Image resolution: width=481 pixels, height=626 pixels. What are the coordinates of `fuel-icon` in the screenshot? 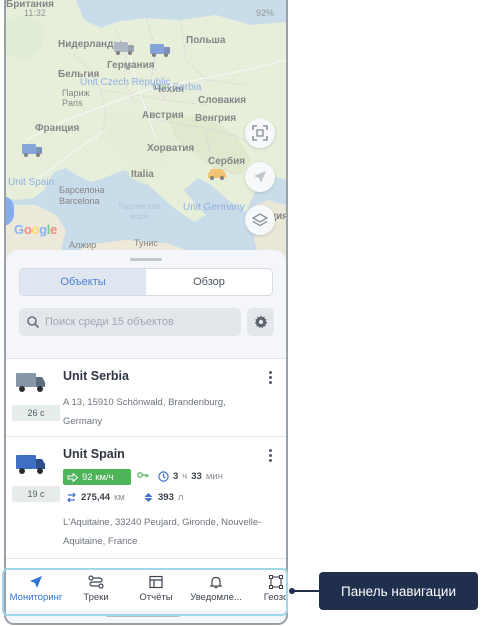 It's located at (148, 497).